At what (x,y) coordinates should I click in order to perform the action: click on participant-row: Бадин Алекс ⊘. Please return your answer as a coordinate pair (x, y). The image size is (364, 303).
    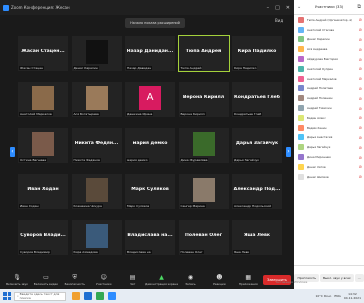
    Looking at the image, I should click on (329, 118).